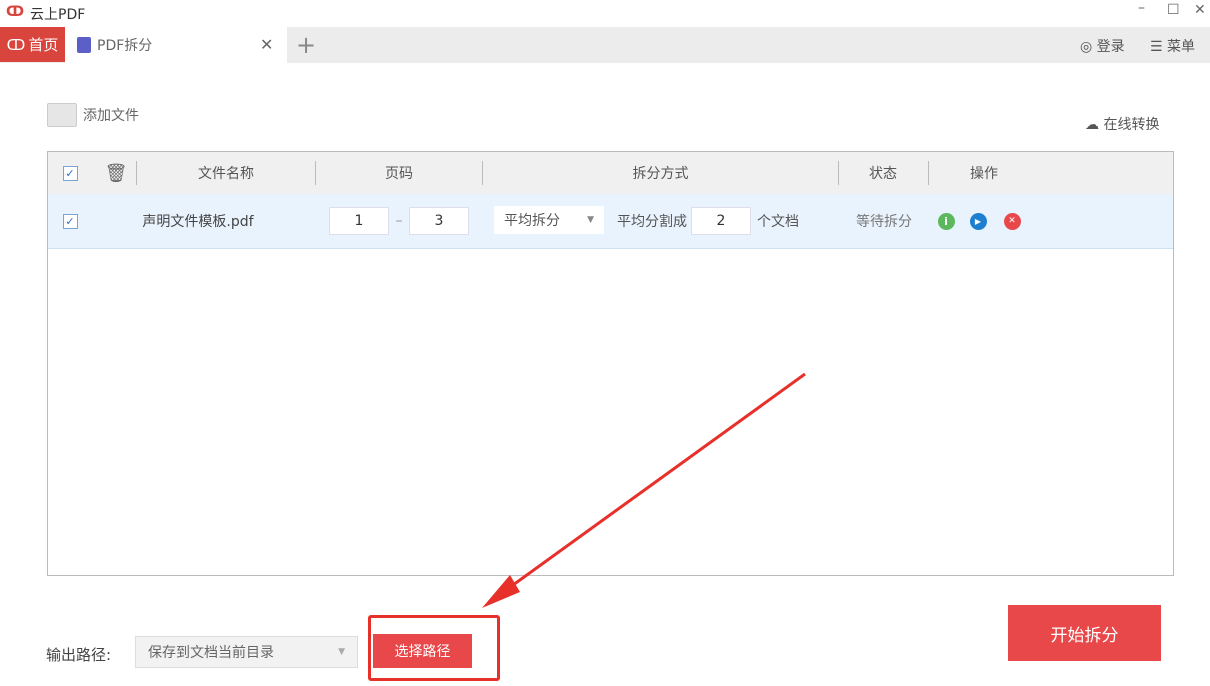 The height and width of the screenshot is (686, 1210). I want to click on output-path-label: 输出路径:, so click(79, 655).